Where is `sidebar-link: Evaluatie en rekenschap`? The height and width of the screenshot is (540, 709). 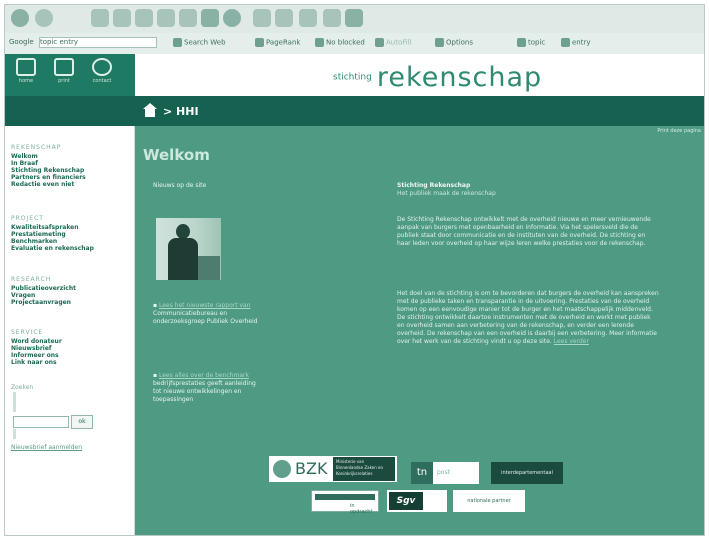
sidebar-link: Evaluatie en rekenschap is located at coordinates (52, 248).